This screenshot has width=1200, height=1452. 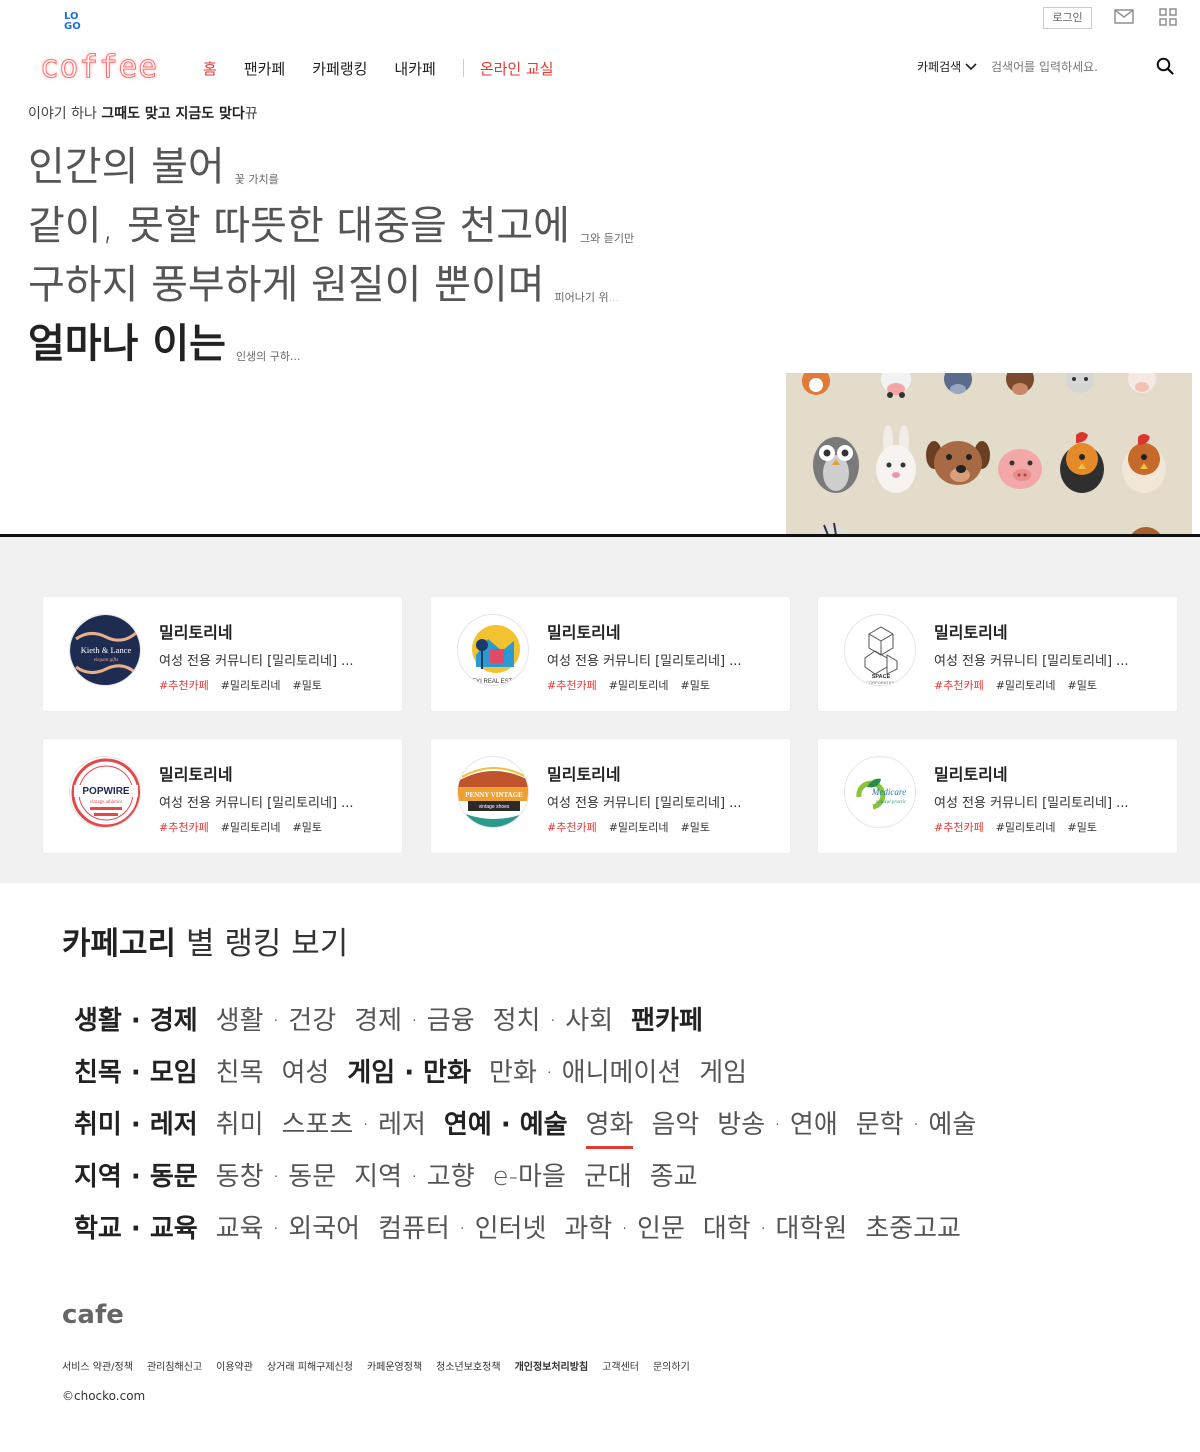 I want to click on category-item: 동창 · 동문, so click(x=276, y=1174).